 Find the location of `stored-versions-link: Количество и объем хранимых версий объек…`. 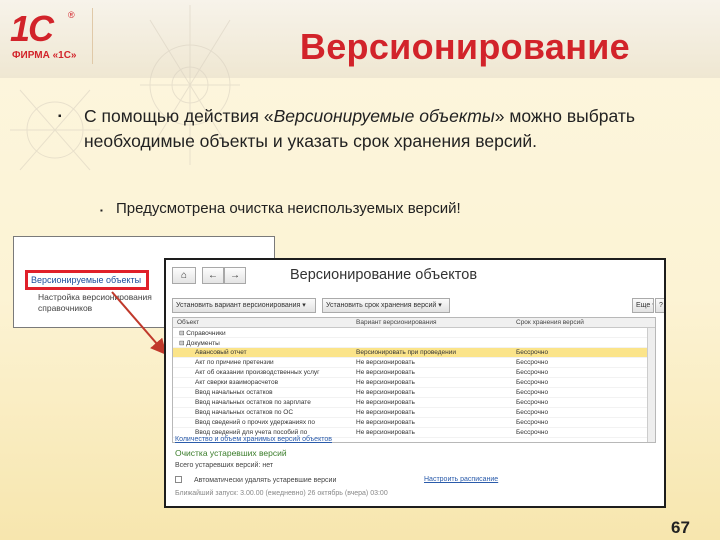

stored-versions-link: Количество и объем хранимых версий объек… is located at coordinates (253, 439).